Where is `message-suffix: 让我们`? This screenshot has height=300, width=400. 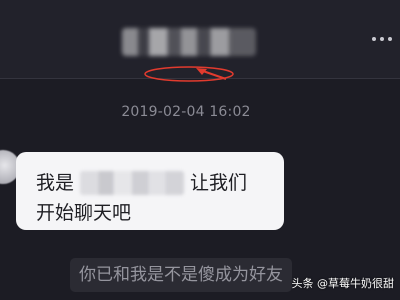 message-suffix: 让我们 is located at coordinates (219, 183).